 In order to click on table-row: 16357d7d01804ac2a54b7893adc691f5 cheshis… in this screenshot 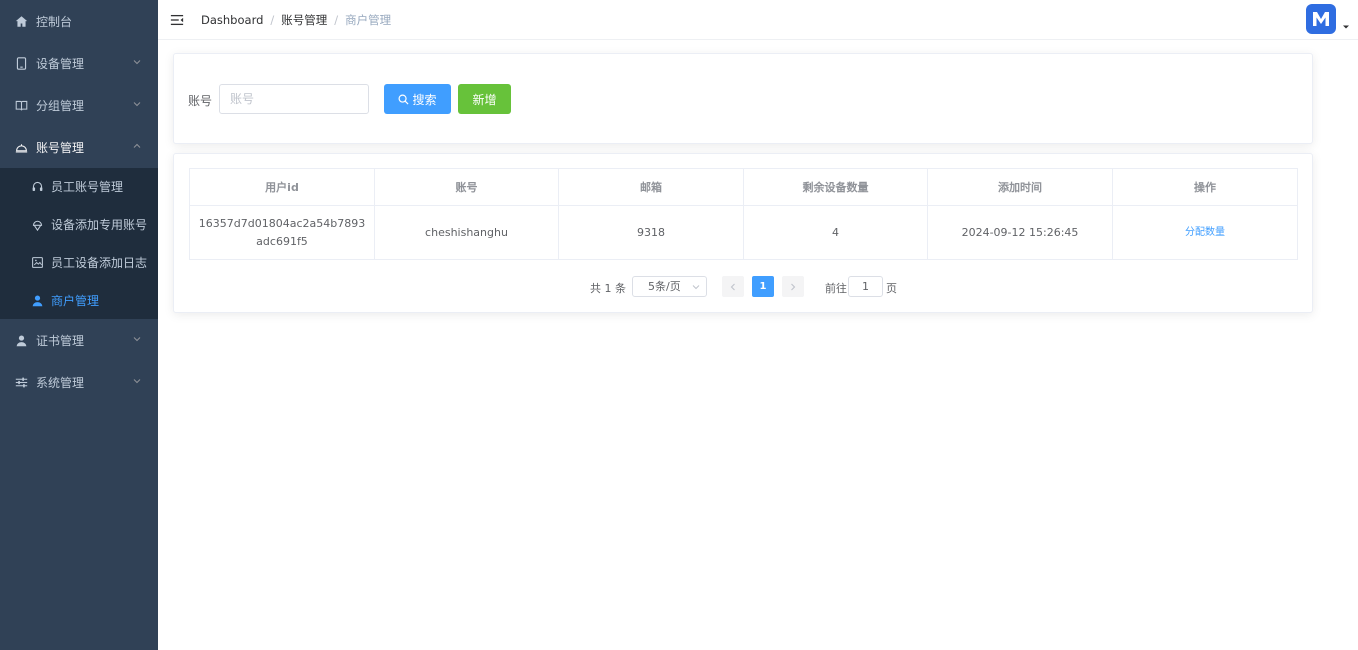, I will do `click(743, 232)`.